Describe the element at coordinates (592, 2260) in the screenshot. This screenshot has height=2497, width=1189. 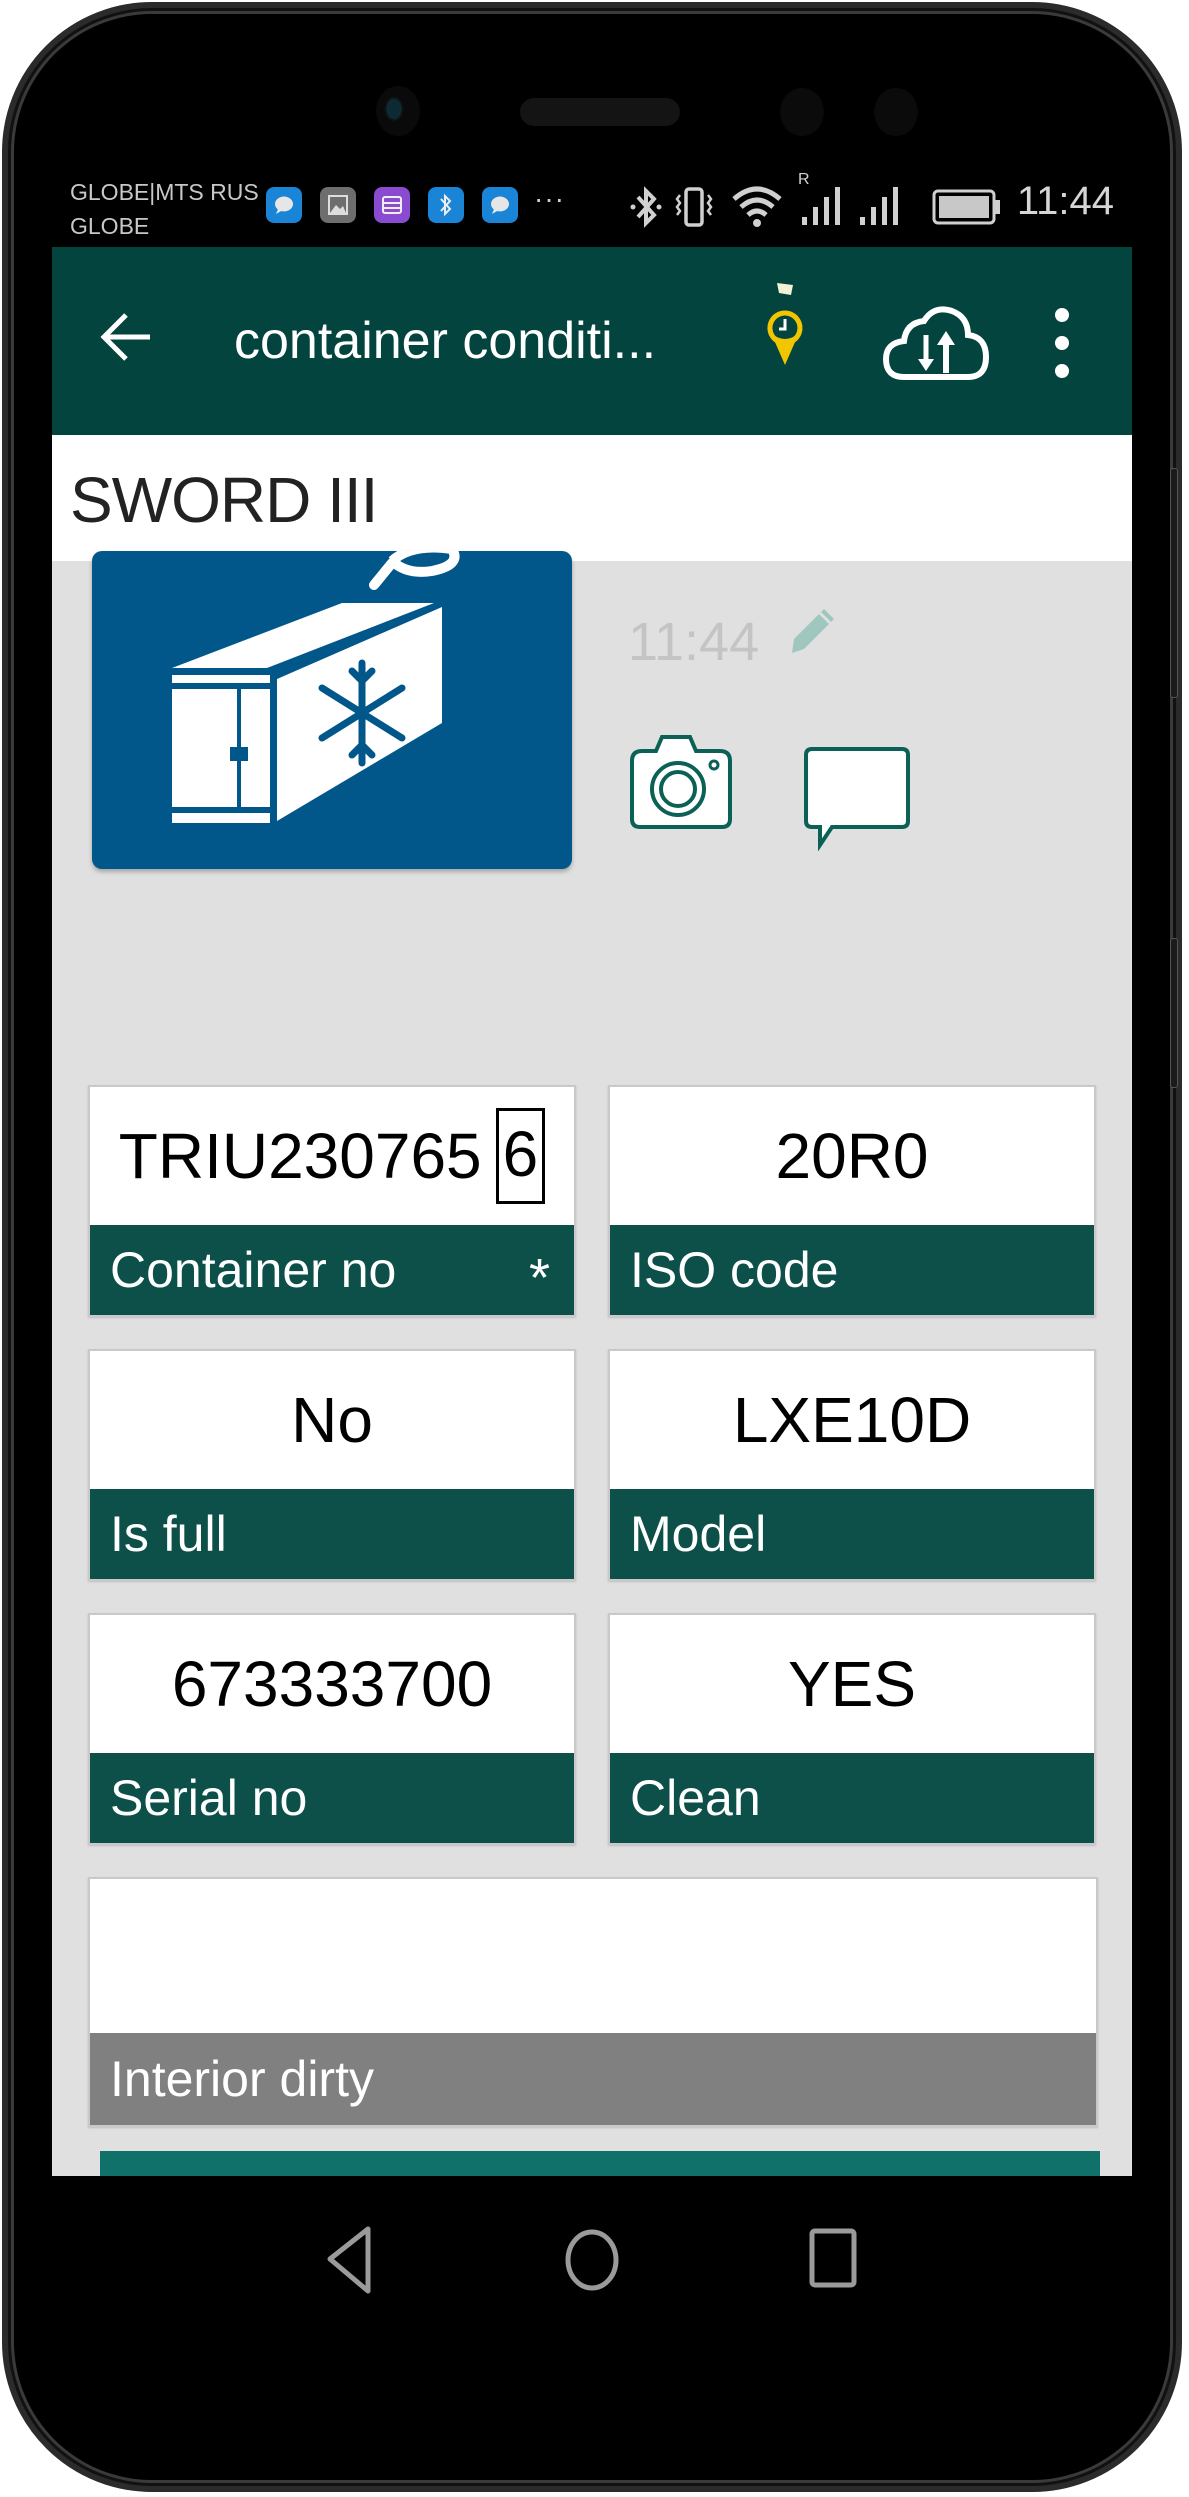
I see `nav-home-icon` at that location.